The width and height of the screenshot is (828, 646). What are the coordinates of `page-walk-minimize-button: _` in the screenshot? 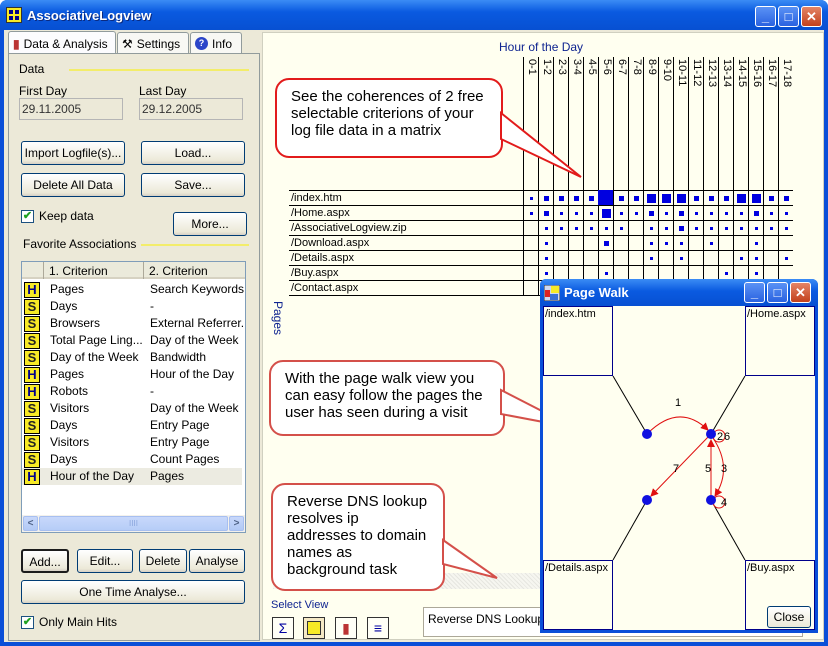 It's located at (754, 292).